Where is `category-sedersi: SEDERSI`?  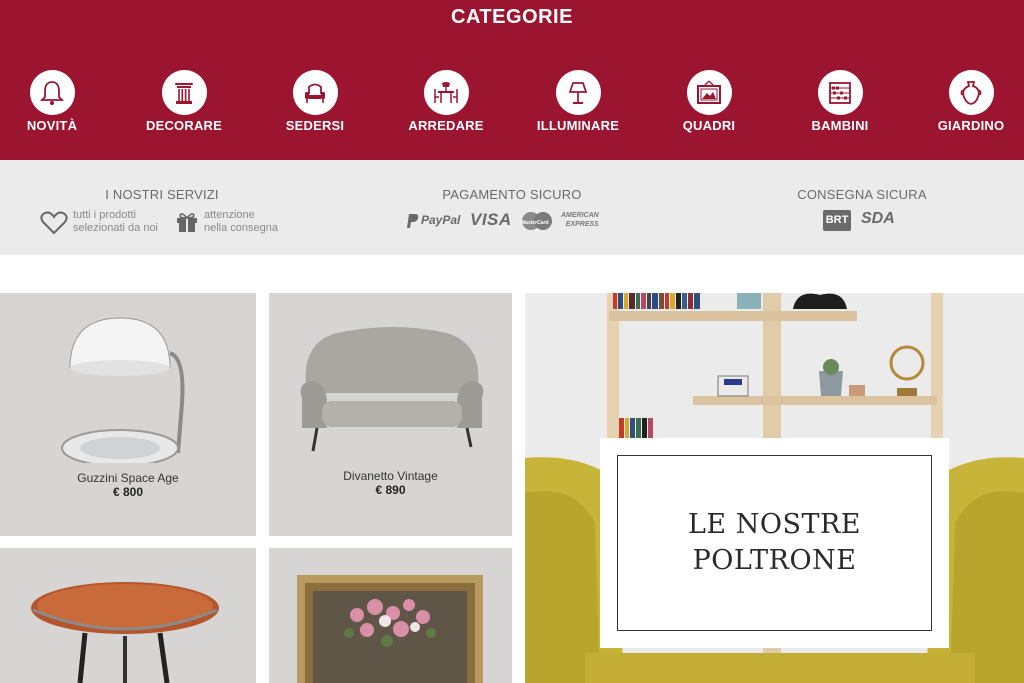
category-sedersi: SEDERSI is located at coordinates (315, 101).